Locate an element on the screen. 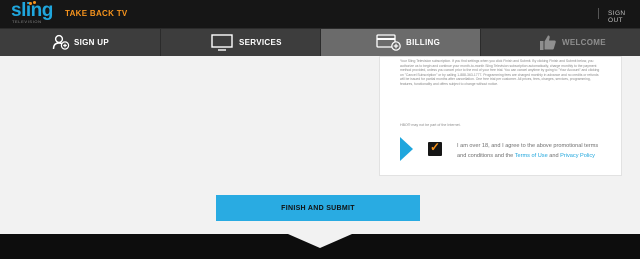  step-label: SERVICES is located at coordinates (260, 42).